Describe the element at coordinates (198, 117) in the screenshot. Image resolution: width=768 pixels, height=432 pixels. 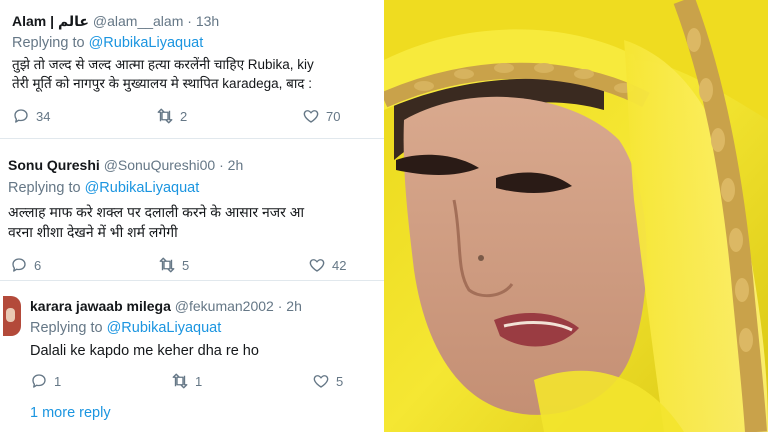
I see `tweet-actions: 34 2 70` at that location.